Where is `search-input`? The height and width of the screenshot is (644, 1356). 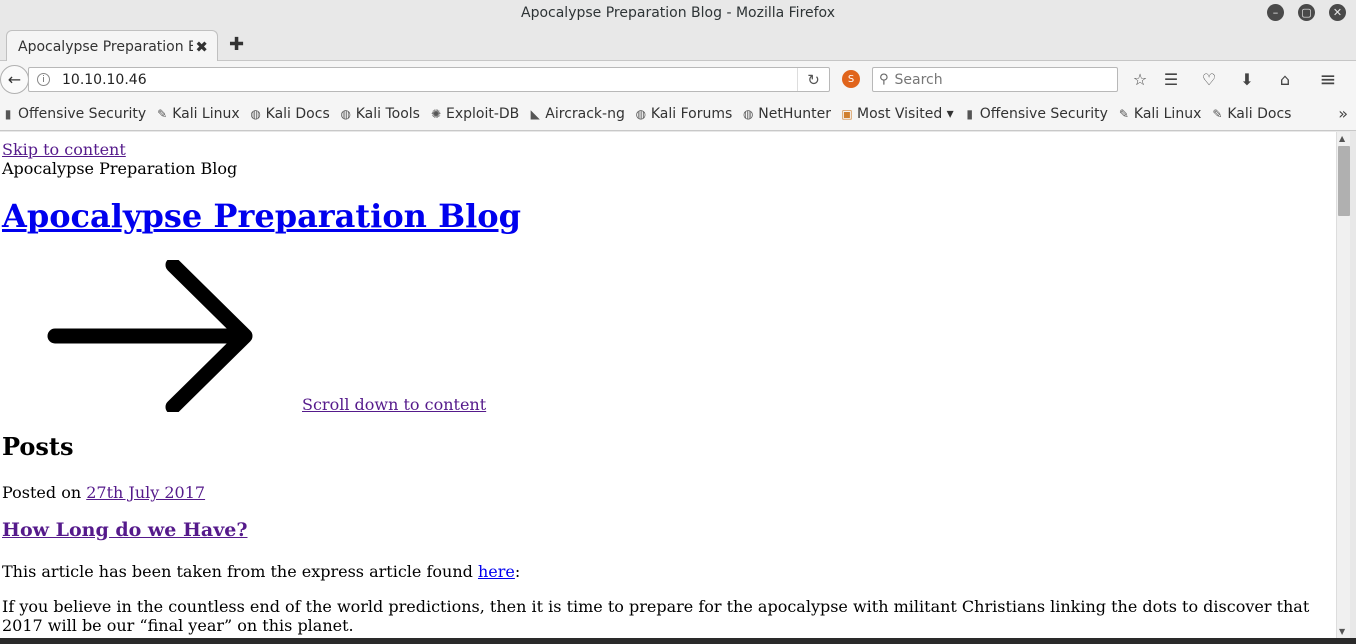 search-input is located at coordinates (994, 79).